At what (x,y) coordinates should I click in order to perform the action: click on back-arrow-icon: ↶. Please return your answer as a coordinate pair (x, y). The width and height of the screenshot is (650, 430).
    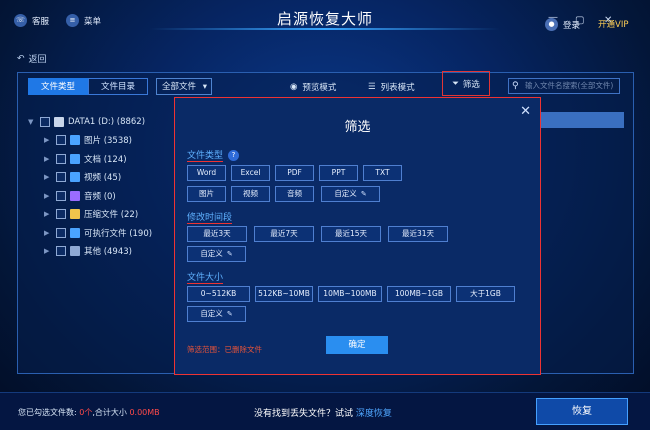
    Looking at the image, I should click on (21, 58).